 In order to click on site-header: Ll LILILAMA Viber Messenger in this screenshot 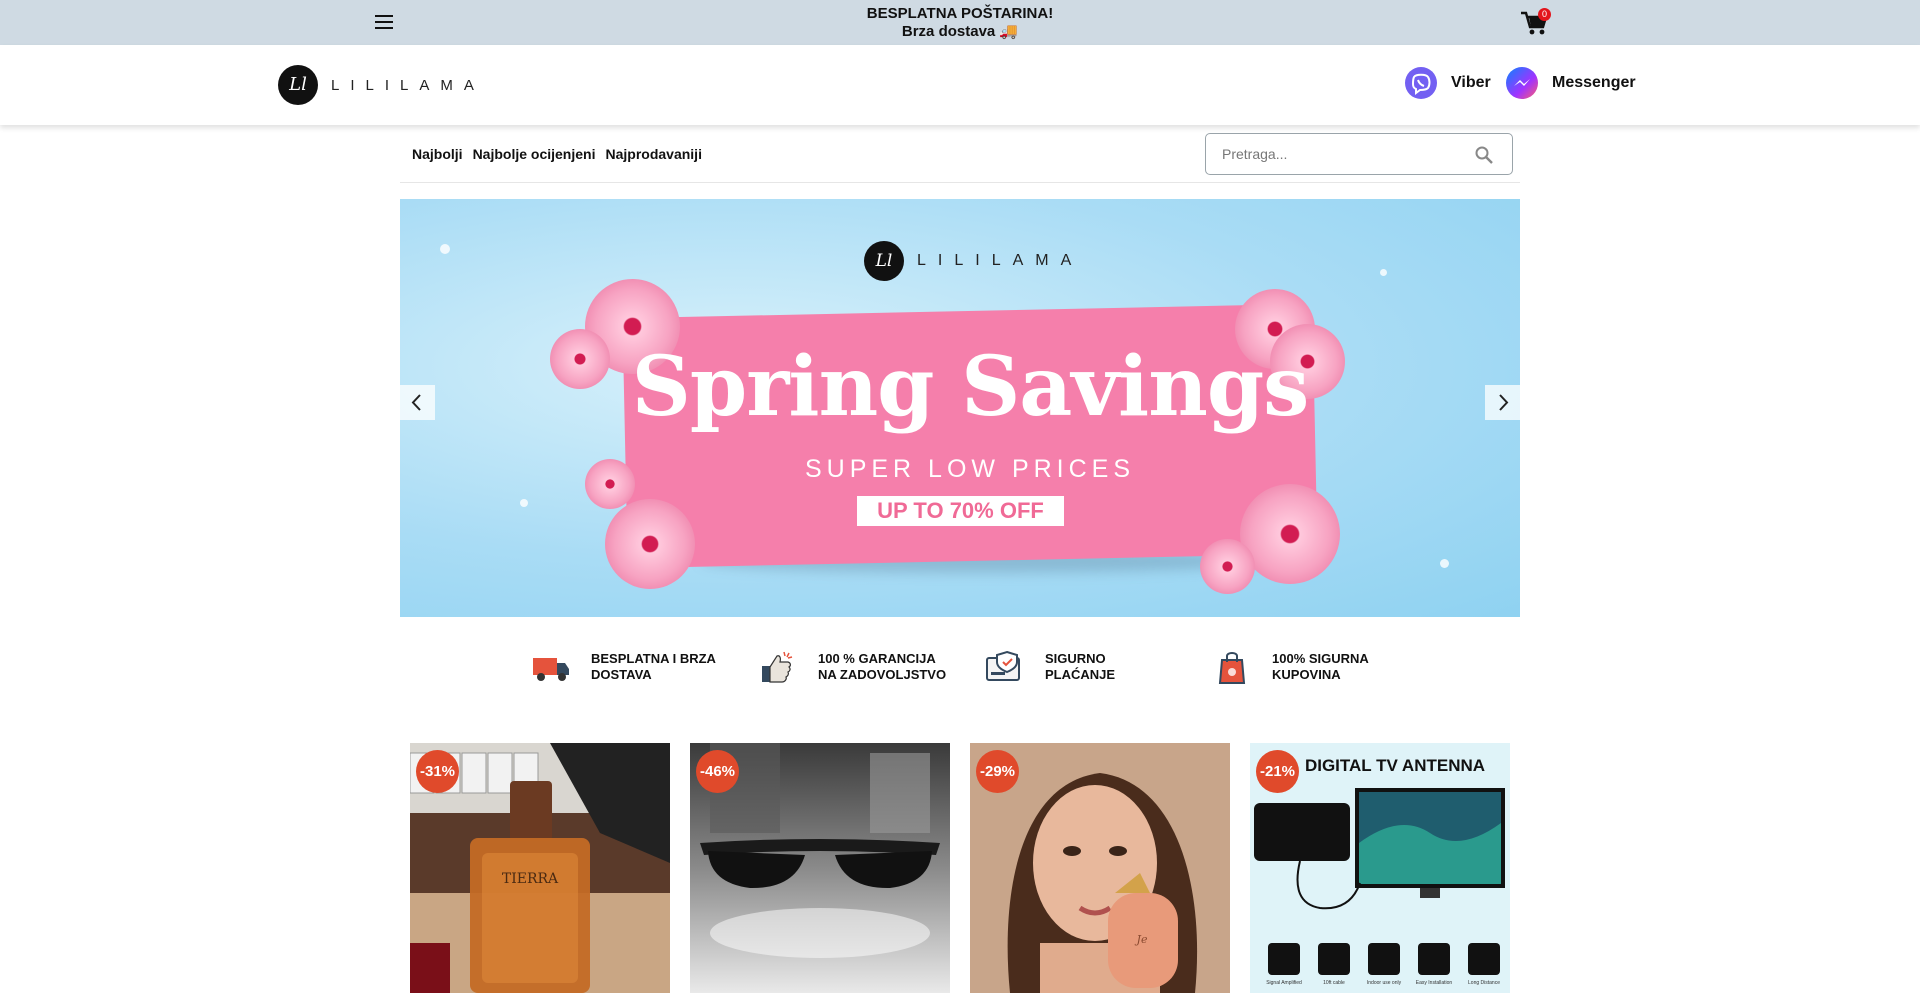, I will do `click(960, 85)`.